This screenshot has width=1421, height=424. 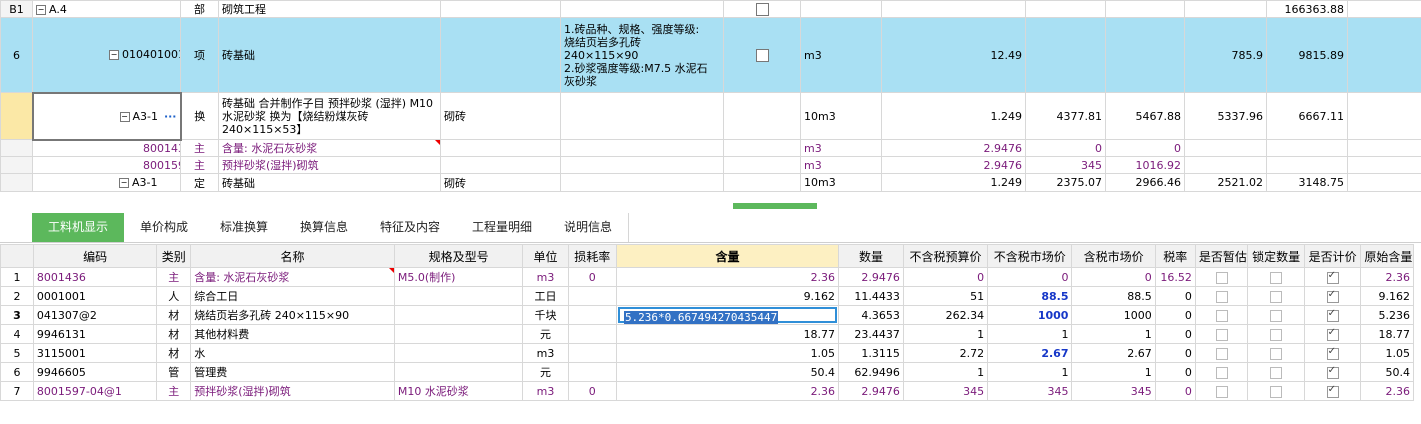 What do you see at coordinates (775, 206) in the screenshot?
I see `panel-splitter-handle` at bounding box center [775, 206].